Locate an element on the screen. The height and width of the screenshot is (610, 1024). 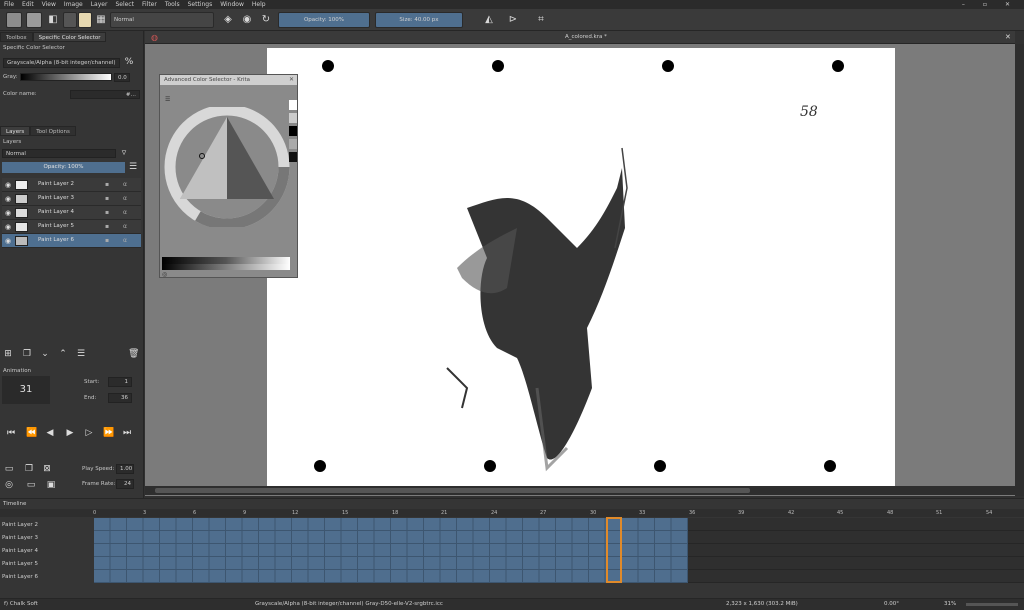
move-up-icon: ⌃ is located at coordinates (63, 354).